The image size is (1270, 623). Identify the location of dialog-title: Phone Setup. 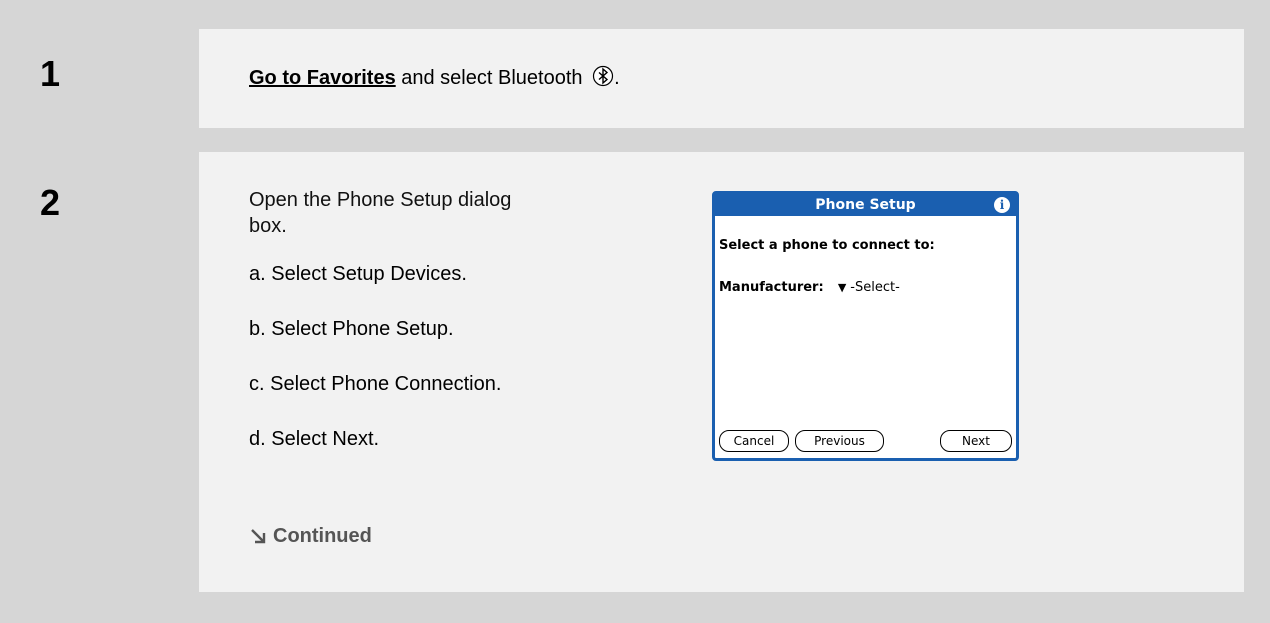
(865, 205).